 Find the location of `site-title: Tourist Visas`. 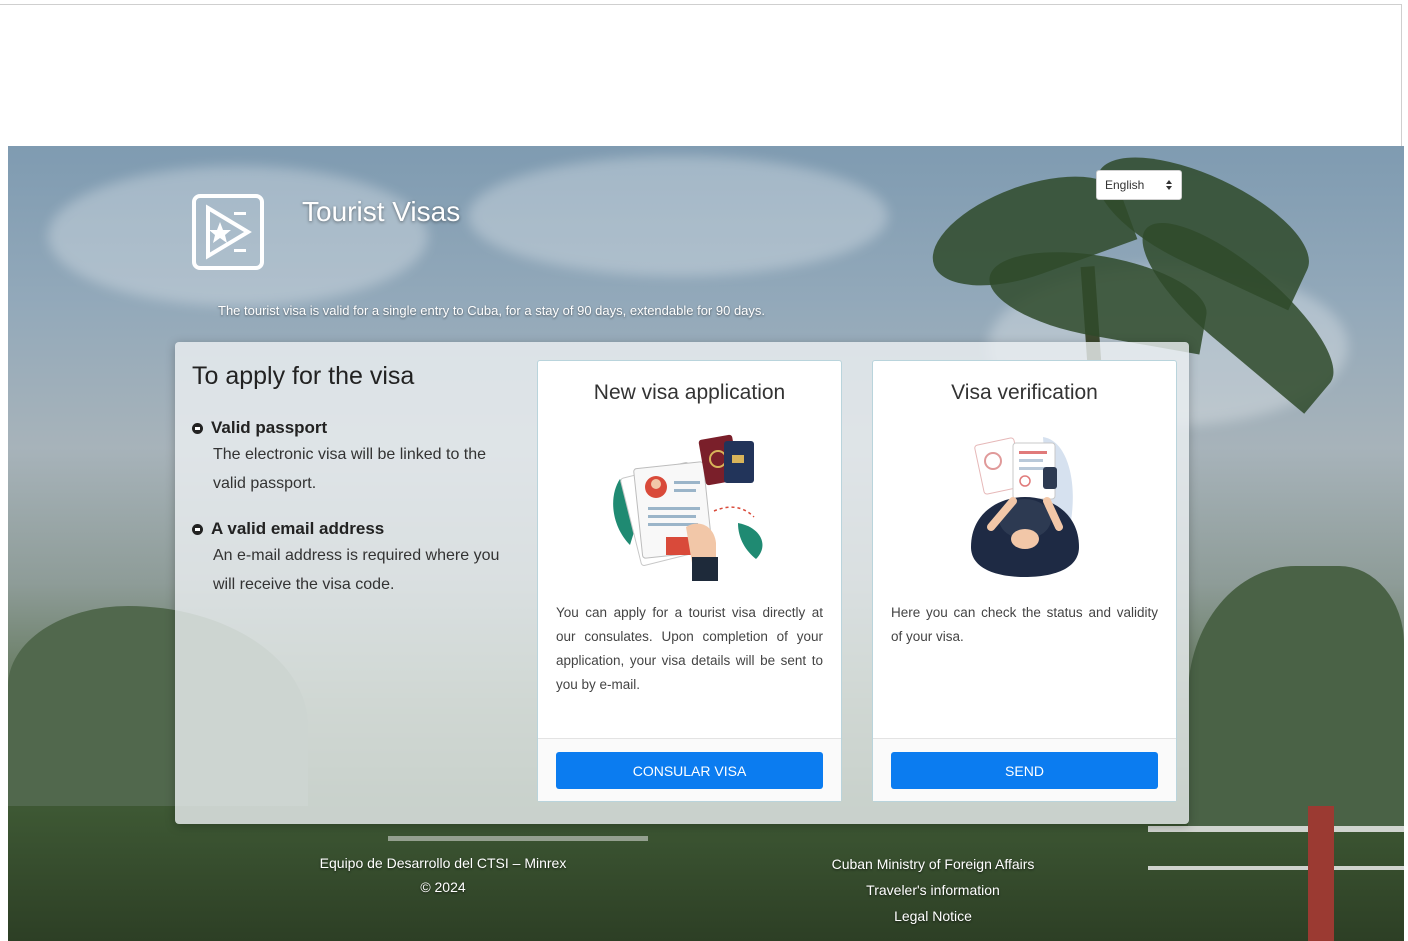

site-title: Tourist Visas is located at coordinates (381, 211).